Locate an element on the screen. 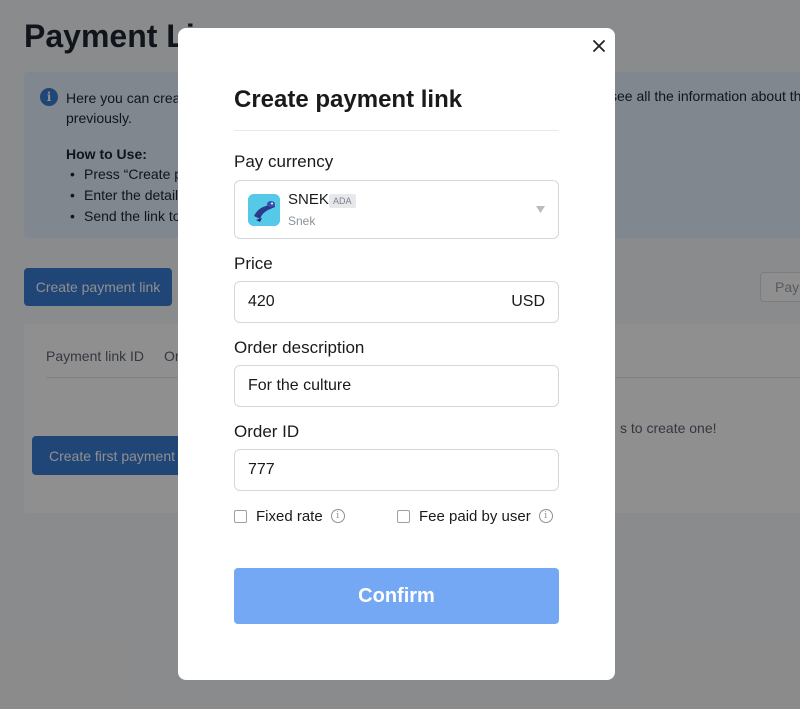 The image size is (800, 709). fee-paid-by-user-label: Fee paid by user is located at coordinates (475, 516).